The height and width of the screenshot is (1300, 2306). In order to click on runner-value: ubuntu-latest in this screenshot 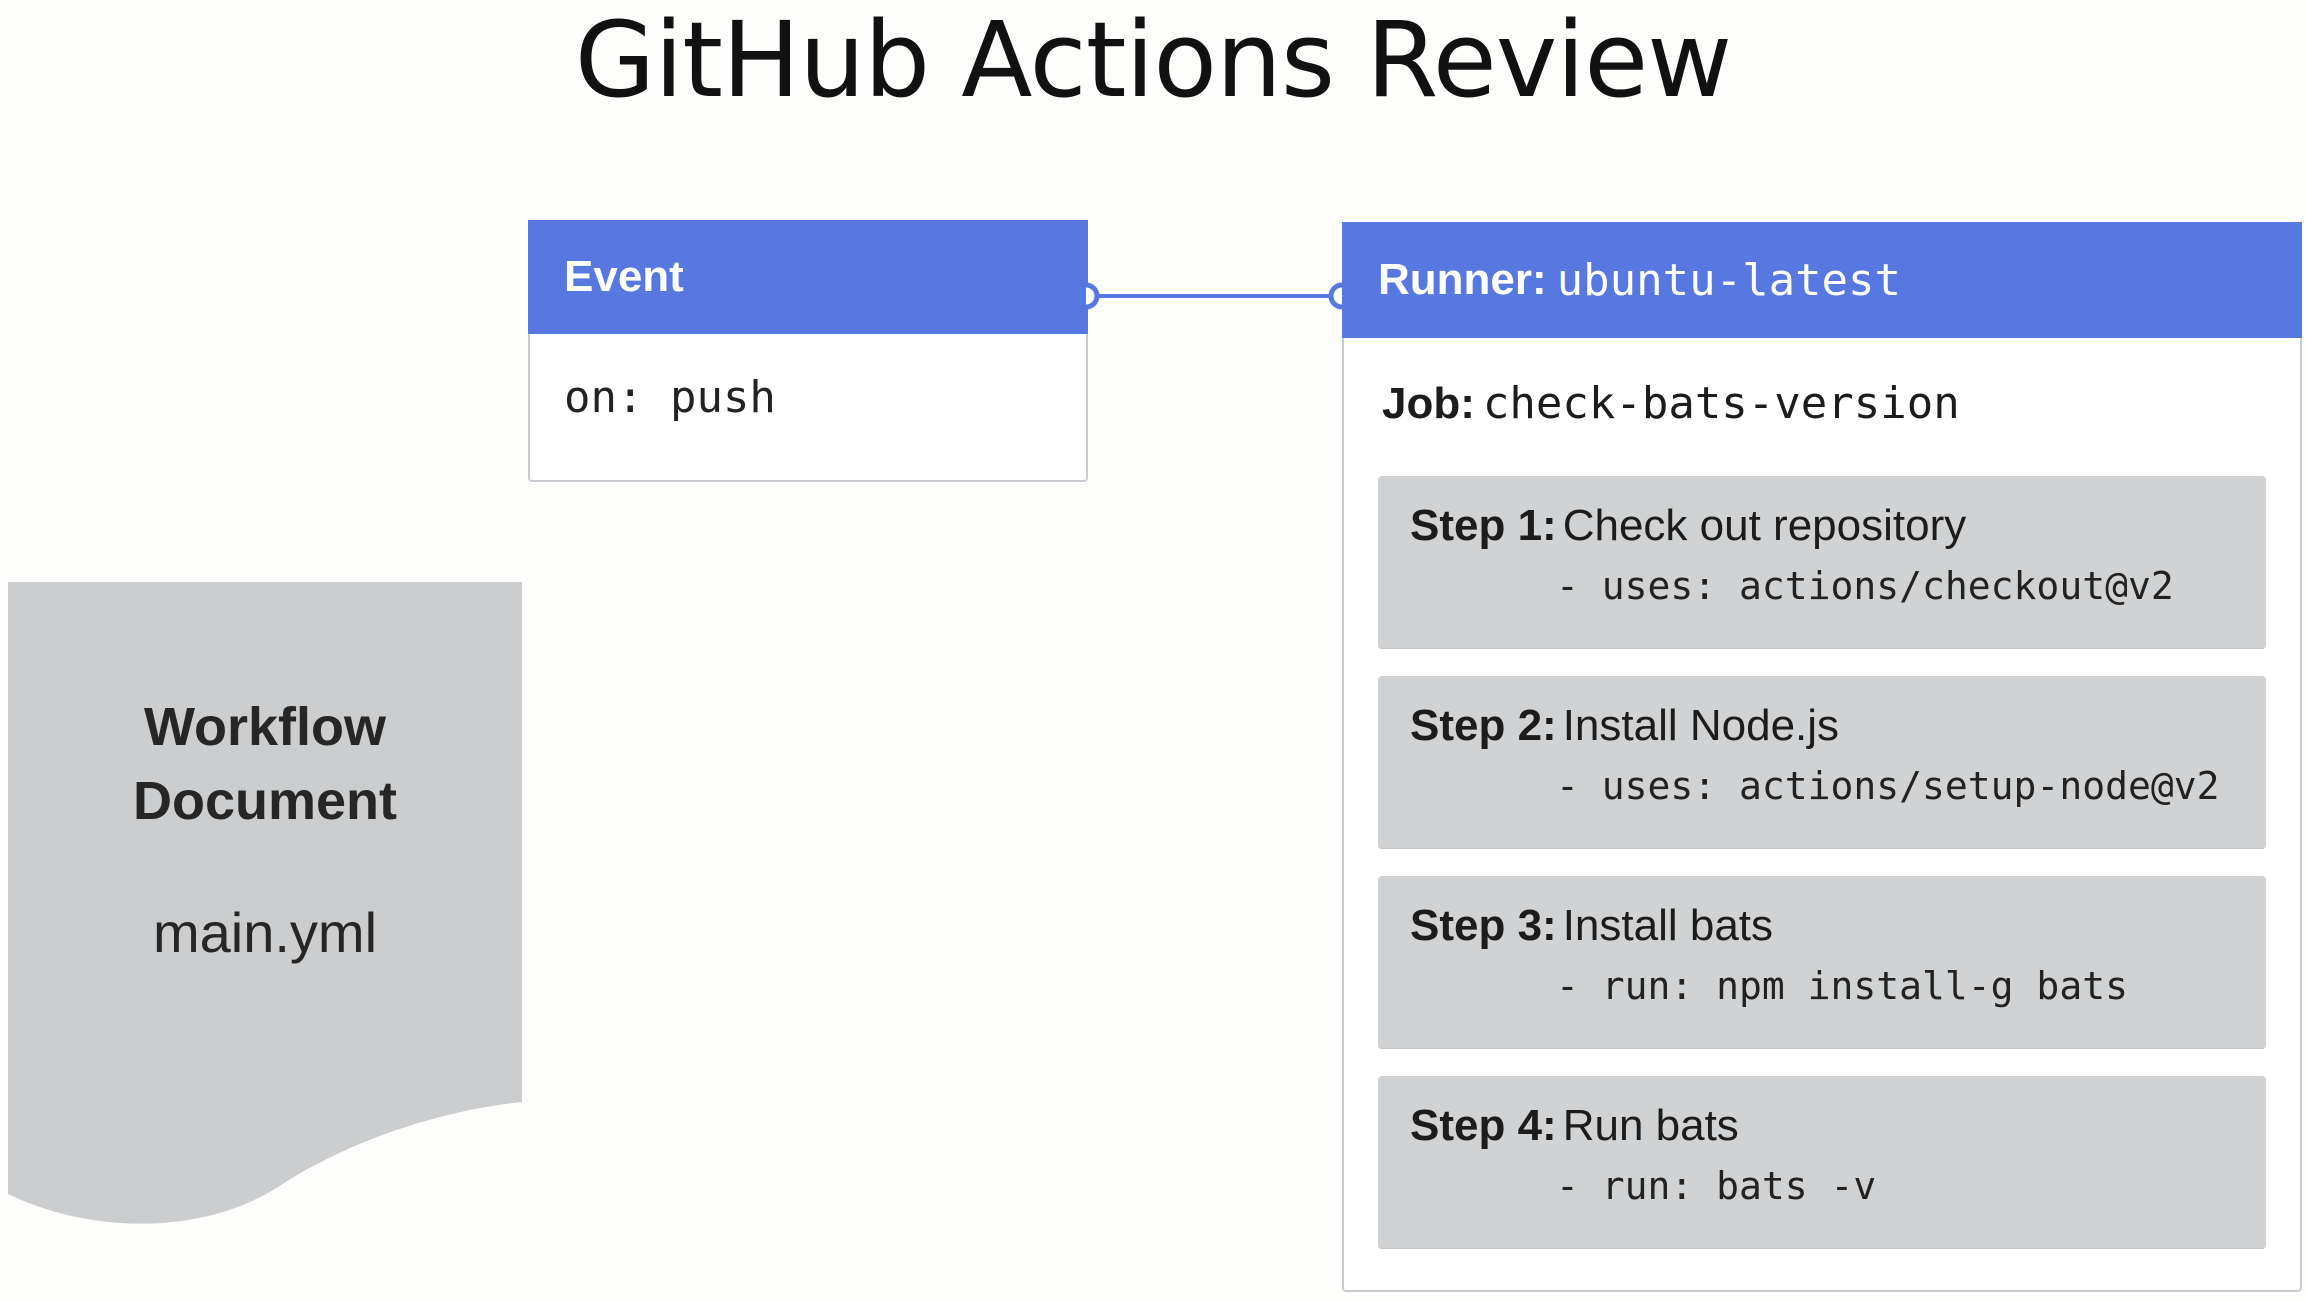, I will do `click(1729, 280)`.